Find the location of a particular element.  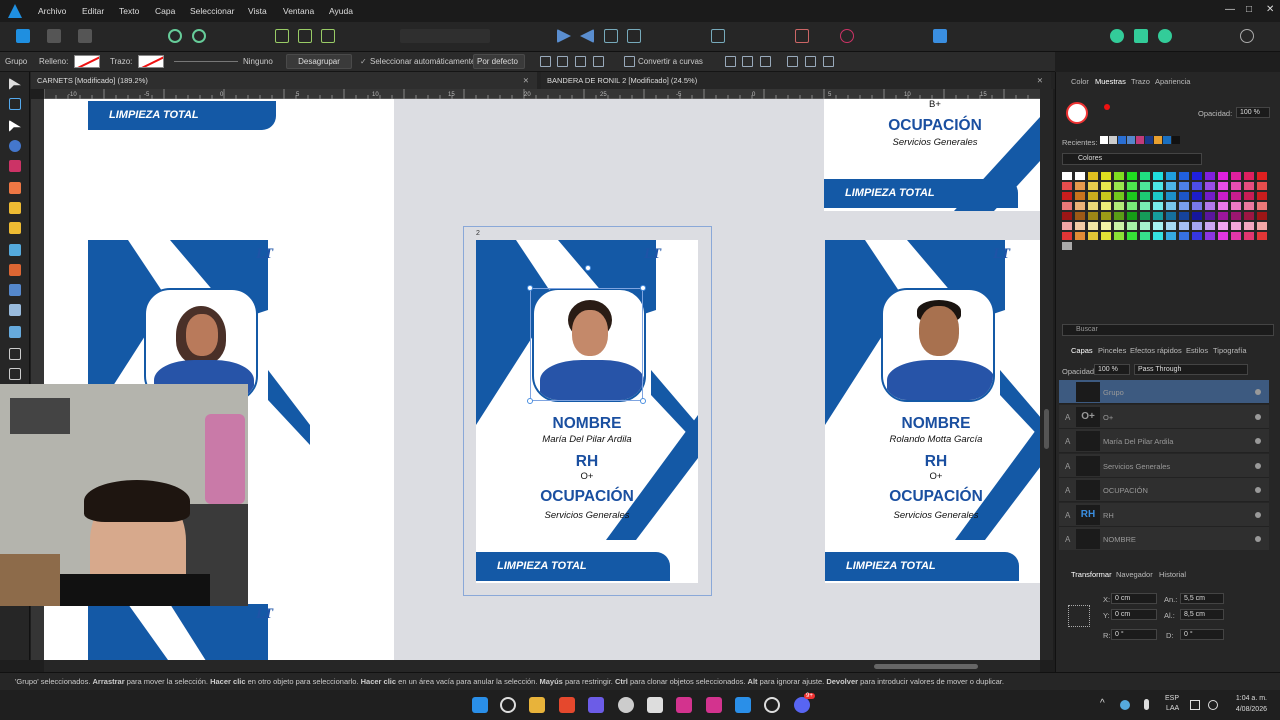

y-field: 0 cm is located at coordinates (1134, 614).